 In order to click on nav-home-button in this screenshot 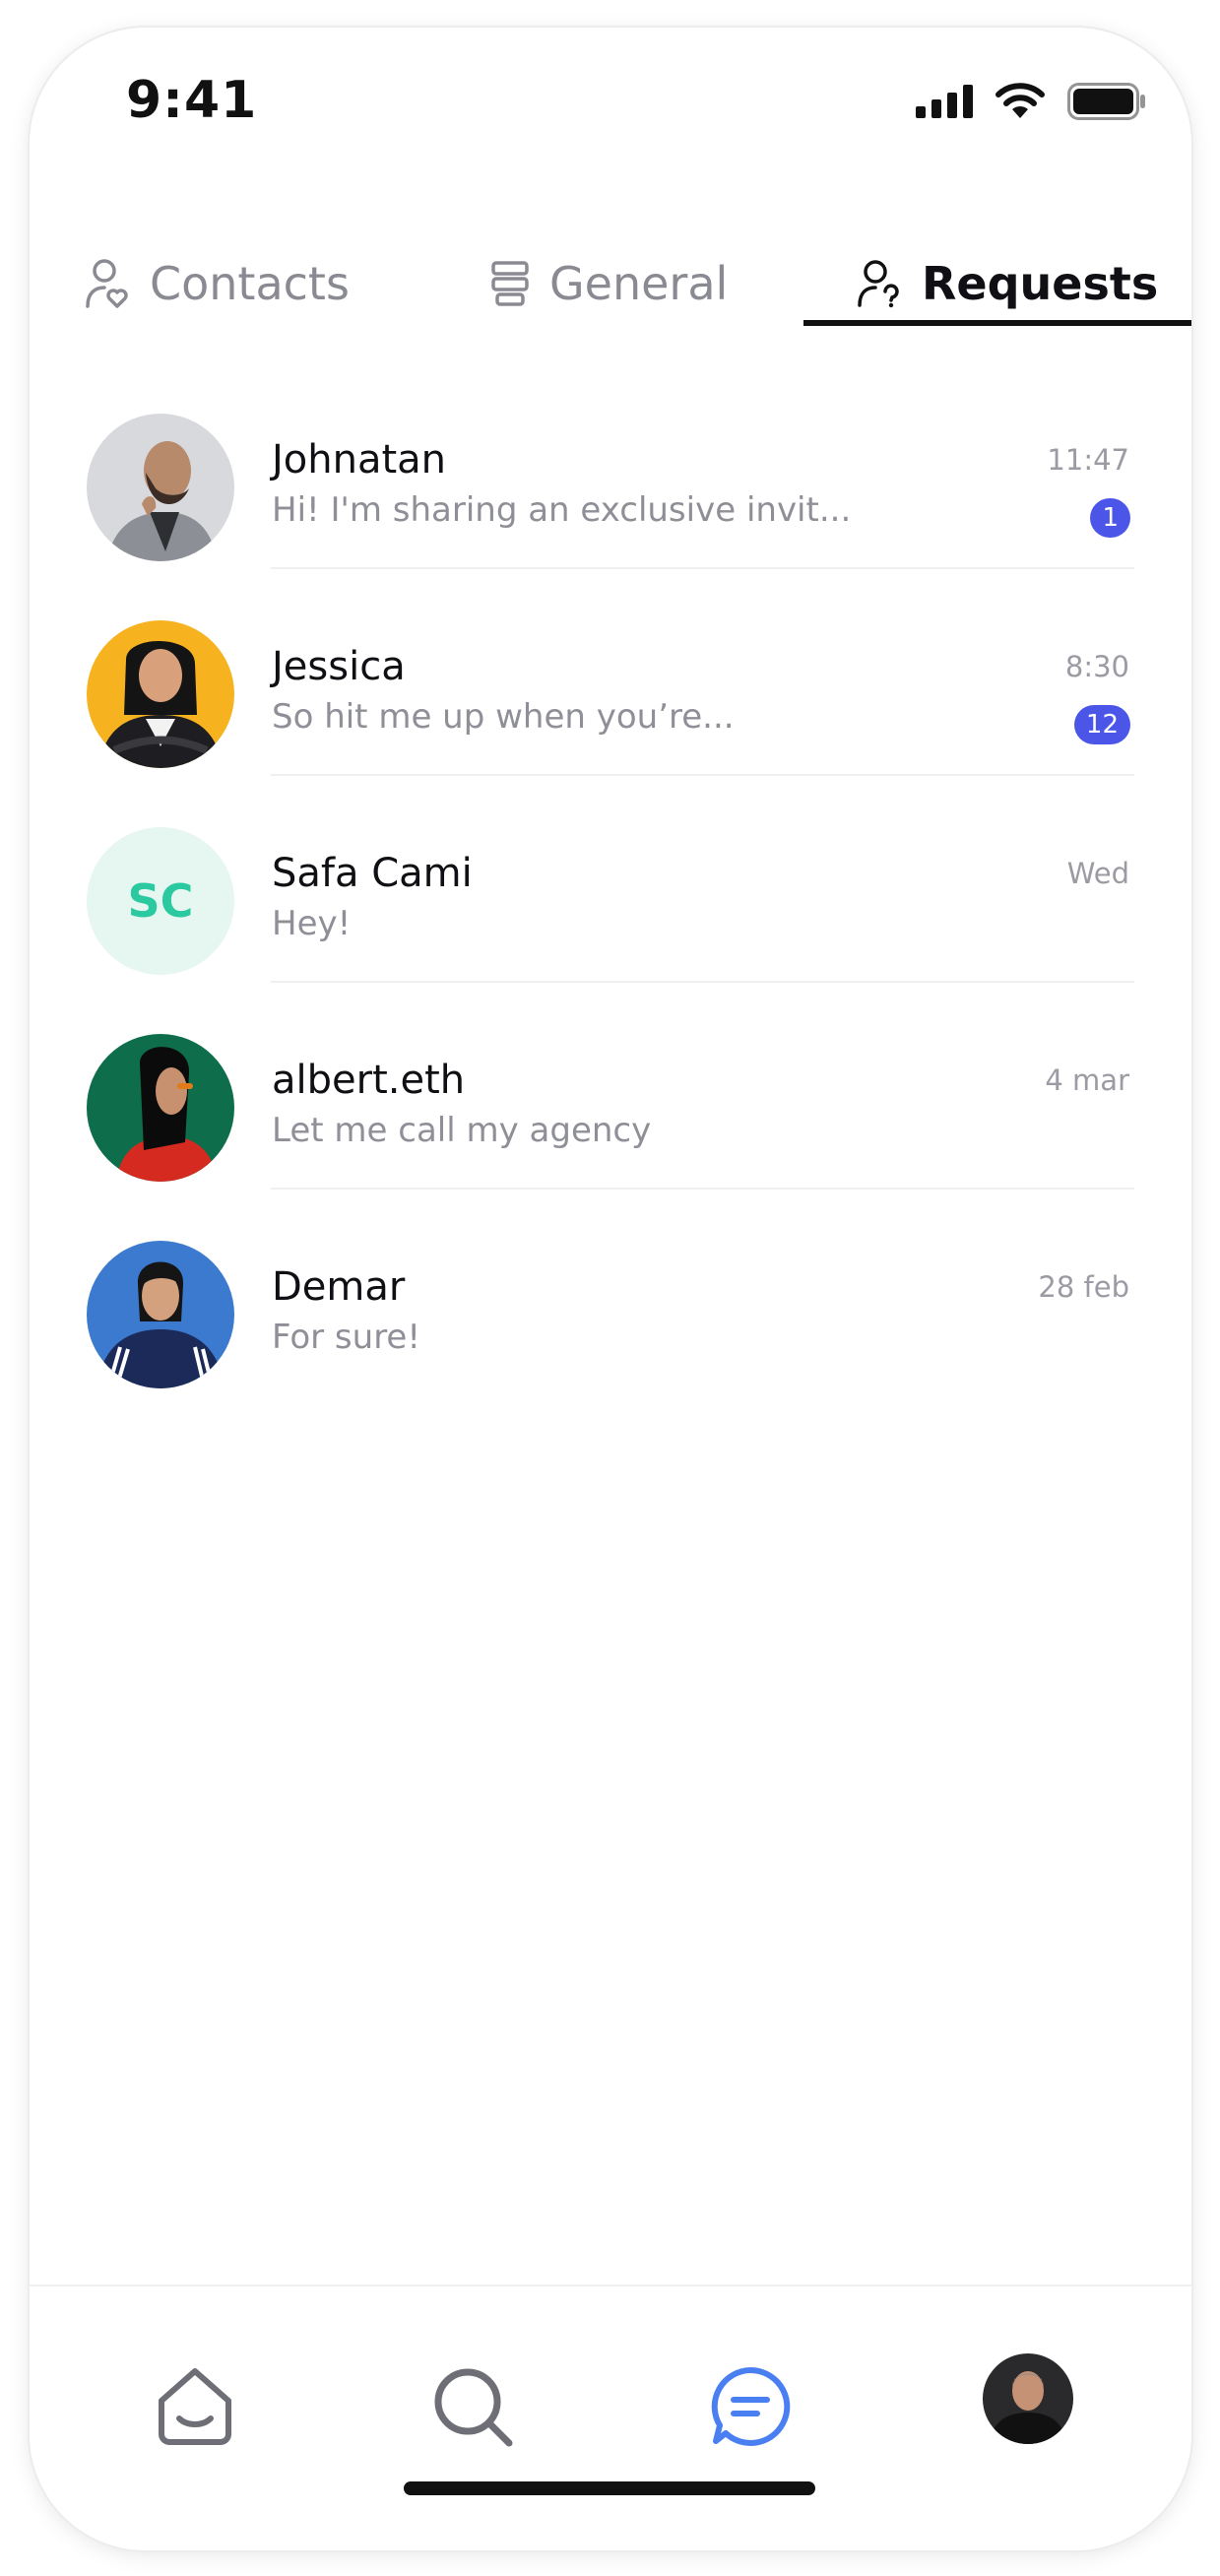, I will do `click(195, 2406)`.